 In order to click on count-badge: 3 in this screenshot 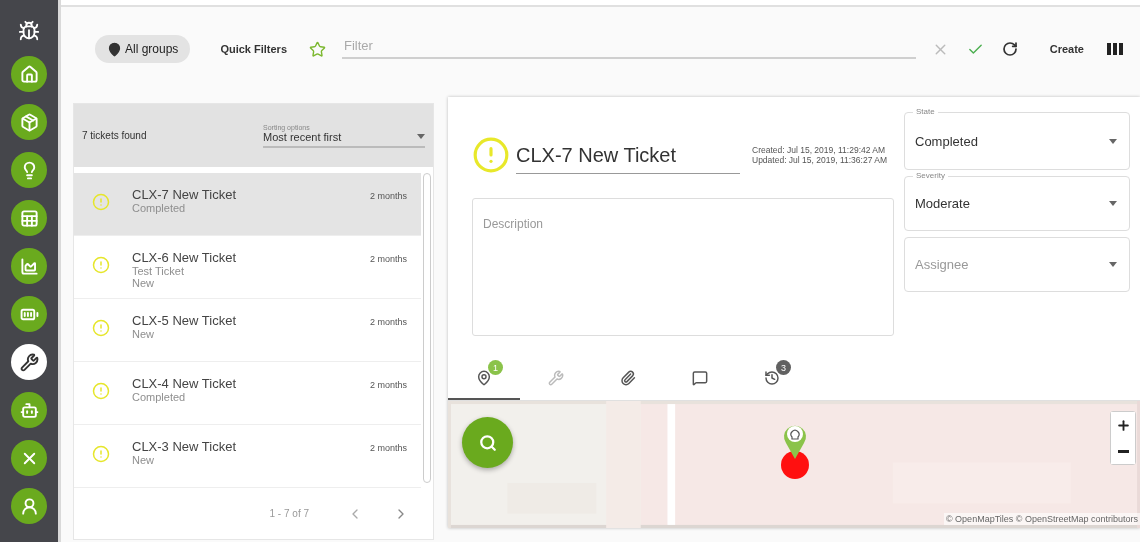, I will do `click(783, 367)`.